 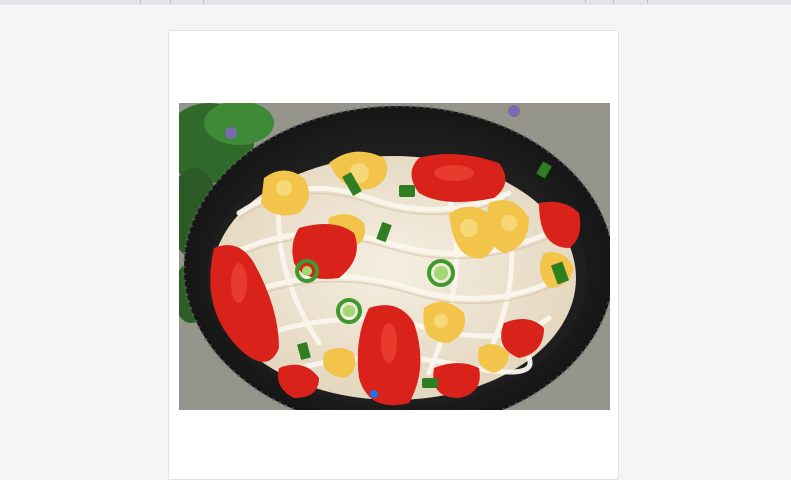 What do you see at coordinates (374, 394) in the screenshot?
I see `carousel-indicator-dot` at bounding box center [374, 394].